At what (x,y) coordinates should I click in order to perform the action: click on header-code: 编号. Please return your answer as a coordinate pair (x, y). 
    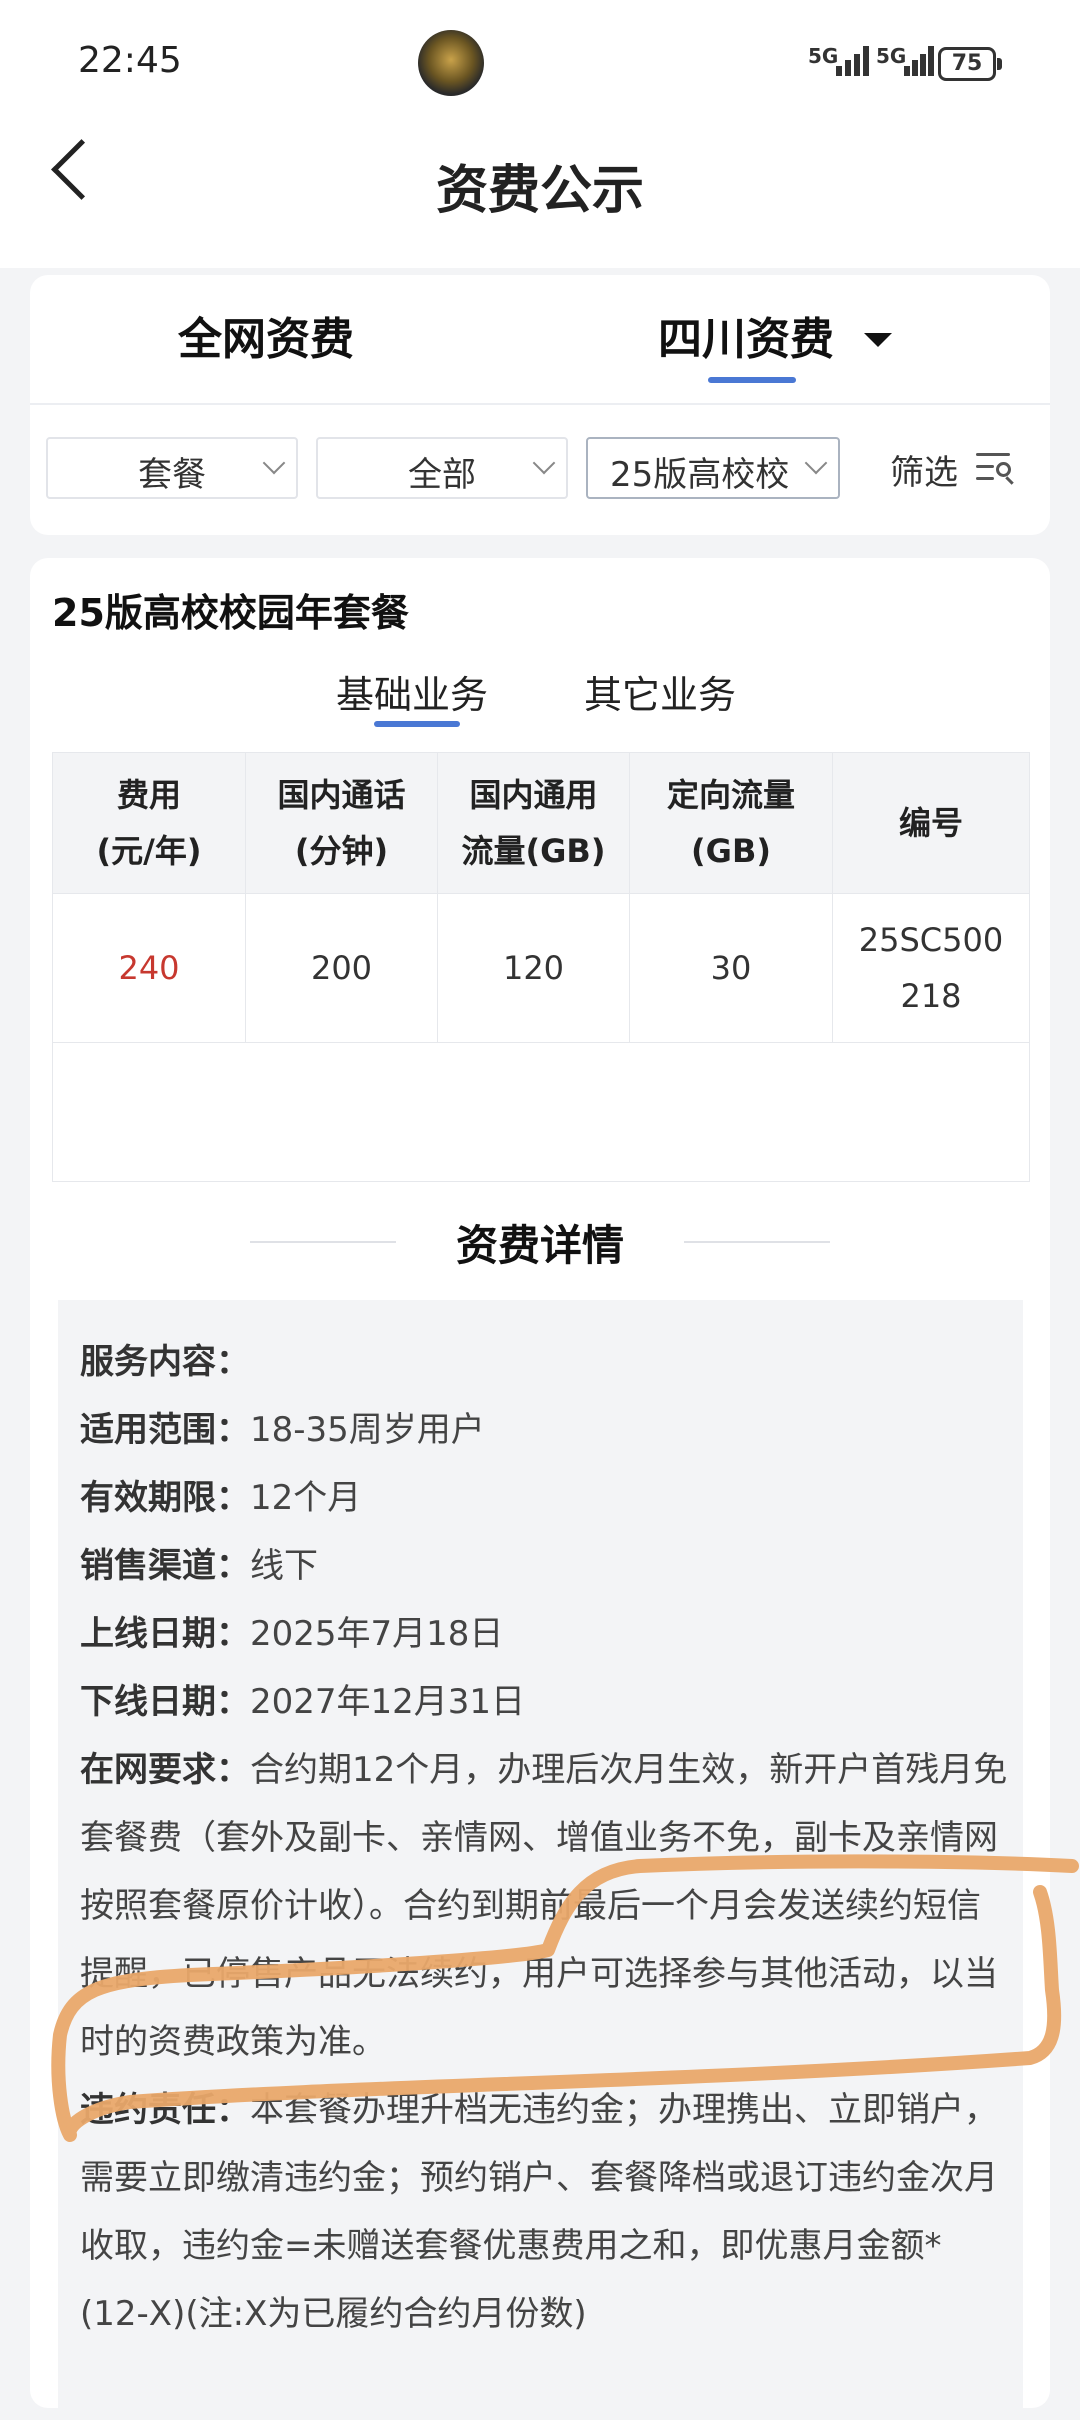
    Looking at the image, I should click on (931, 823).